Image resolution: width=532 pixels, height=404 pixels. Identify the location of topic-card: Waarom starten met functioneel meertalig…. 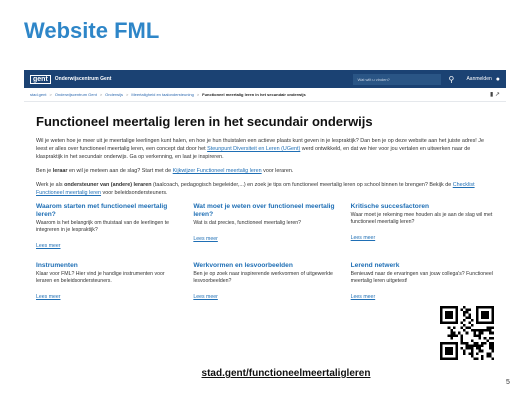
(107, 227).